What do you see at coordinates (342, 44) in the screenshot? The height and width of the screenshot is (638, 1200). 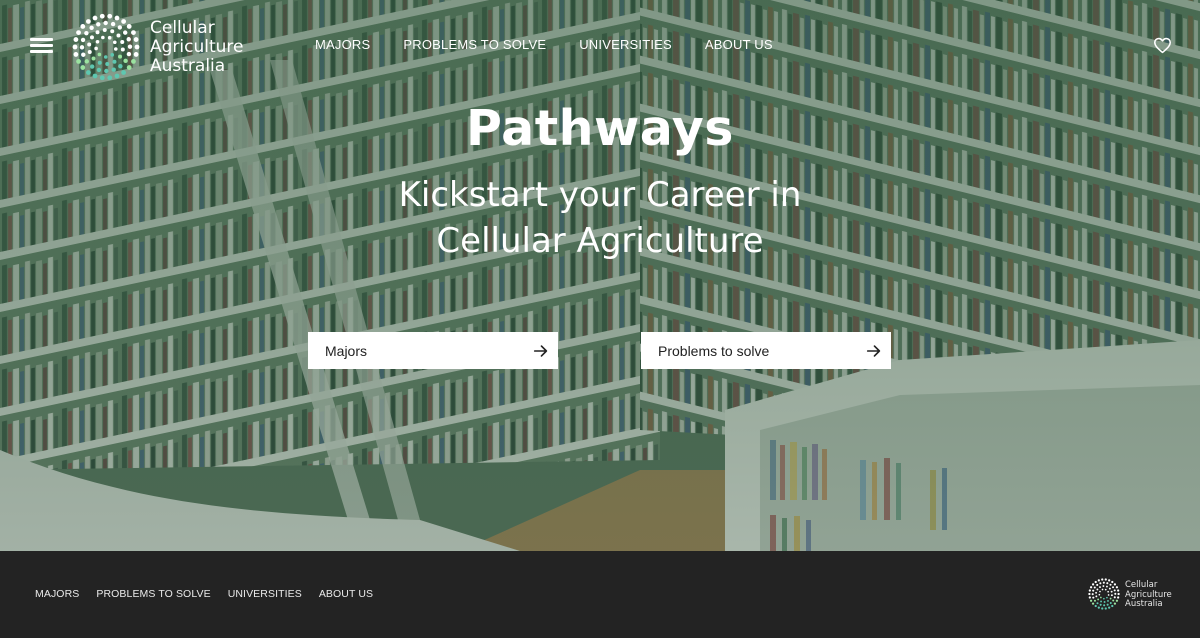 I see `nav-link-majors: MAJORS` at bounding box center [342, 44].